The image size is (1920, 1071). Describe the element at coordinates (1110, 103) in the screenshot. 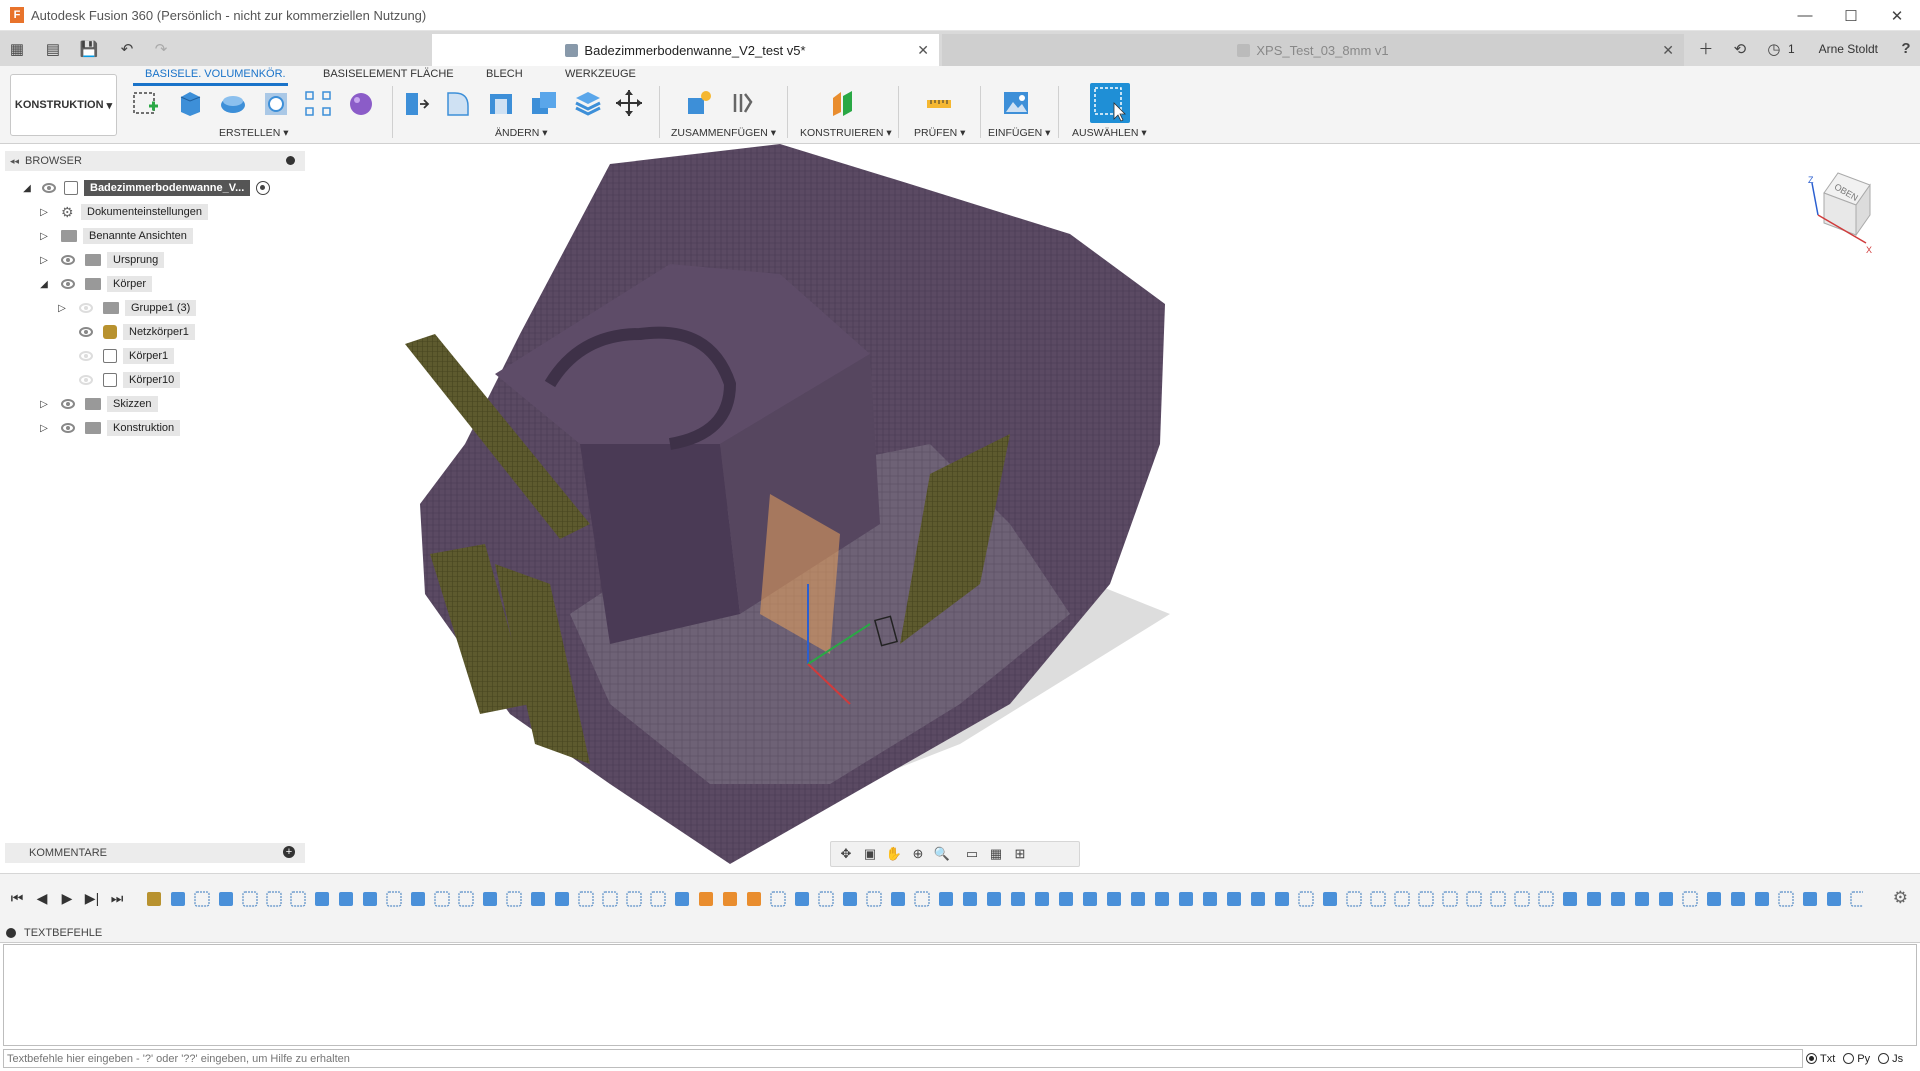

I see `select-tool-button` at that location.